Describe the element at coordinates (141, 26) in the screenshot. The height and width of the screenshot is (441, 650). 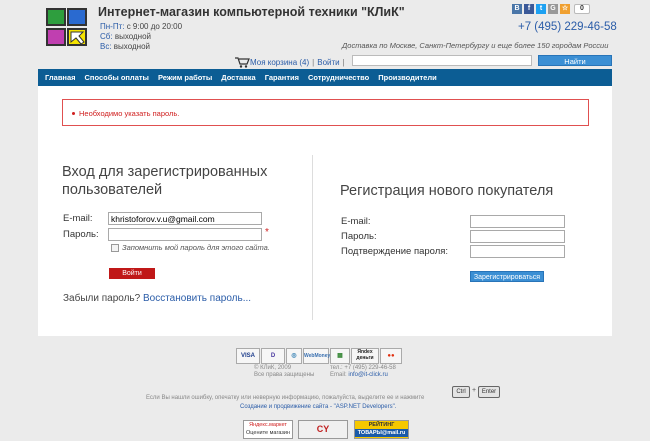
I see `hours-weekdays: Пн-Пт: с 9:00 до 20:00` at that location.